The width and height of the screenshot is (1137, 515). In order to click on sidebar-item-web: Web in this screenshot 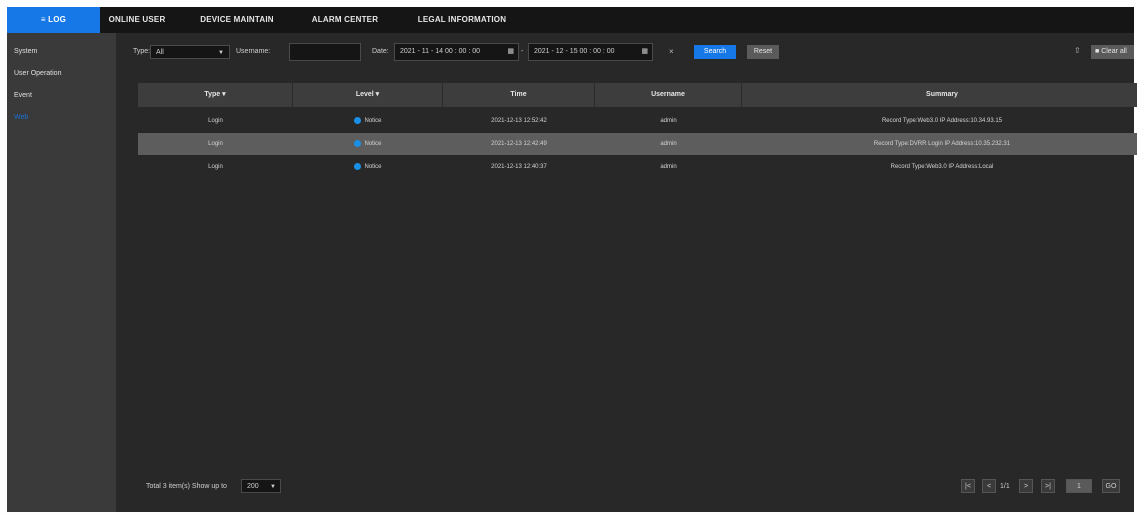, I will do `click(61, 118)`.